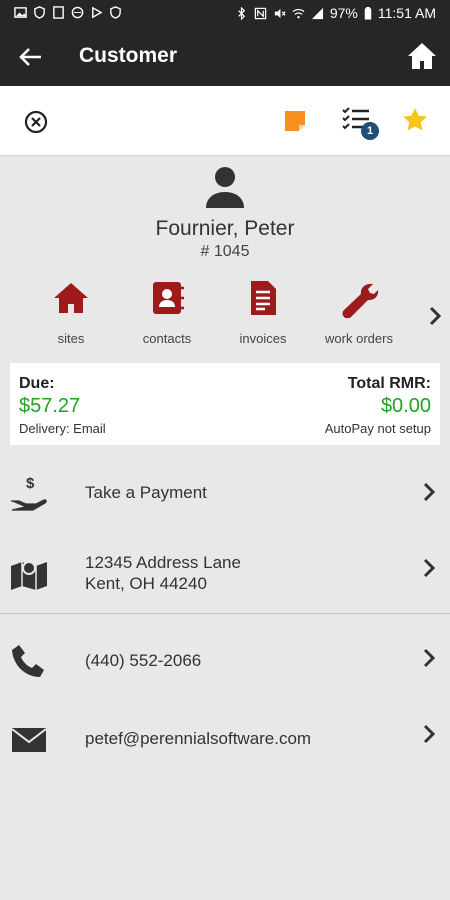  What do you see at coordinates (225, 57) in the screenshot?
I see `app-bar: Customer` at bounding box center [225, 57].